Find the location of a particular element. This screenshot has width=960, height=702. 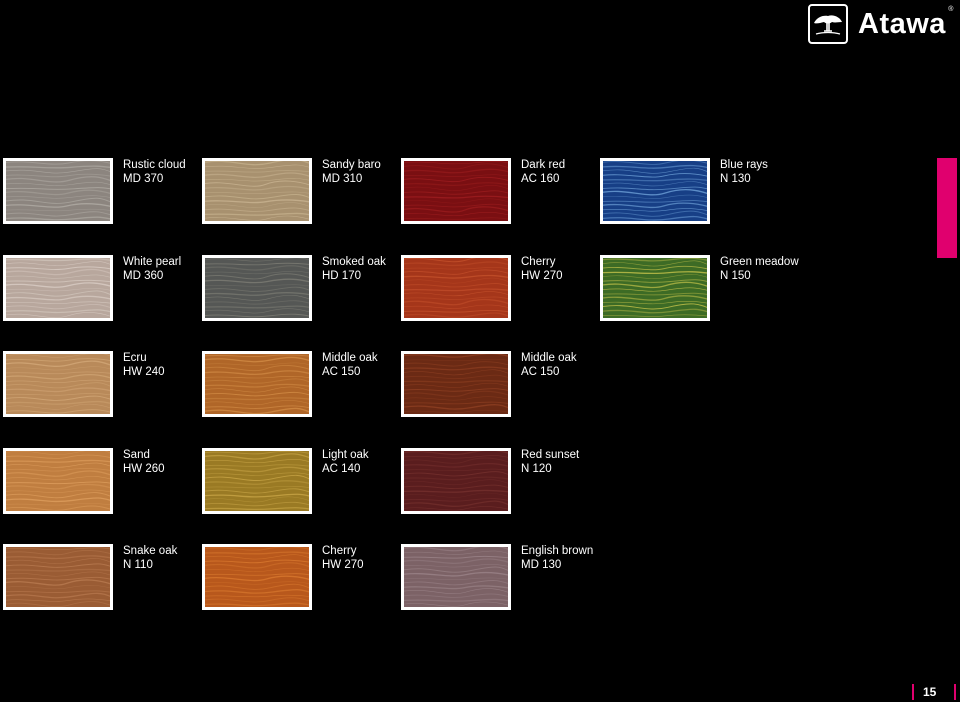

swatch-item: Sand HW 260 is located at coordinates (102, 482).